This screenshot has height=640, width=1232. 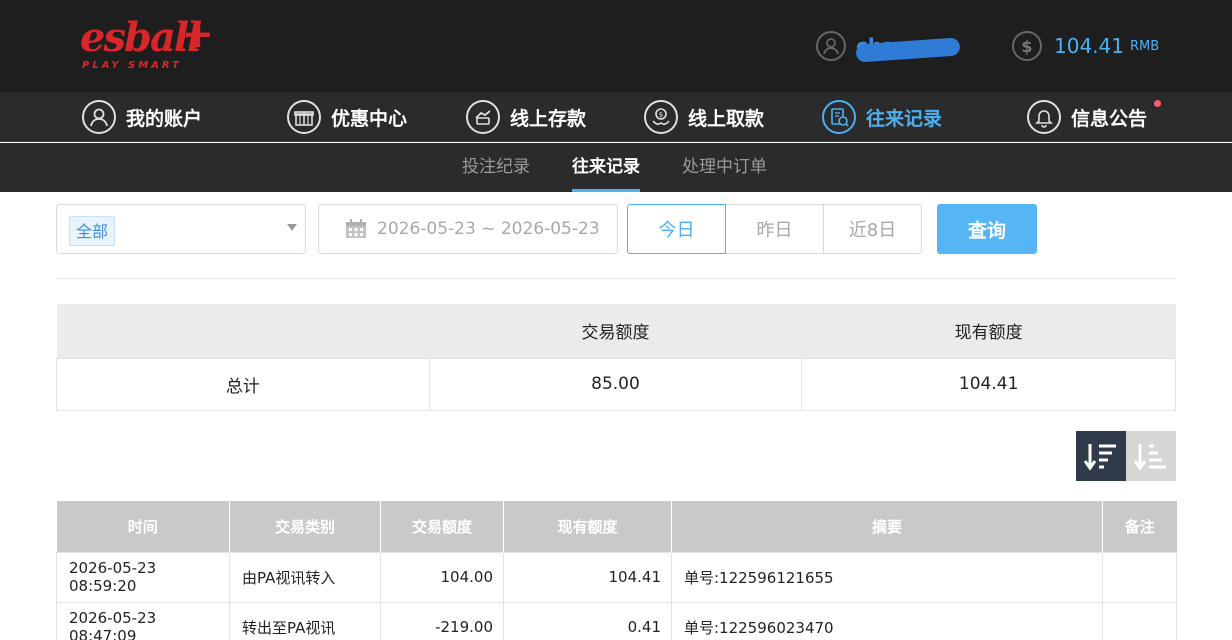 What do you see at coordinates (347, 117) in the screenshot?
I see `nav-promotions: 优惠中心` at bounding box center [347, 117].